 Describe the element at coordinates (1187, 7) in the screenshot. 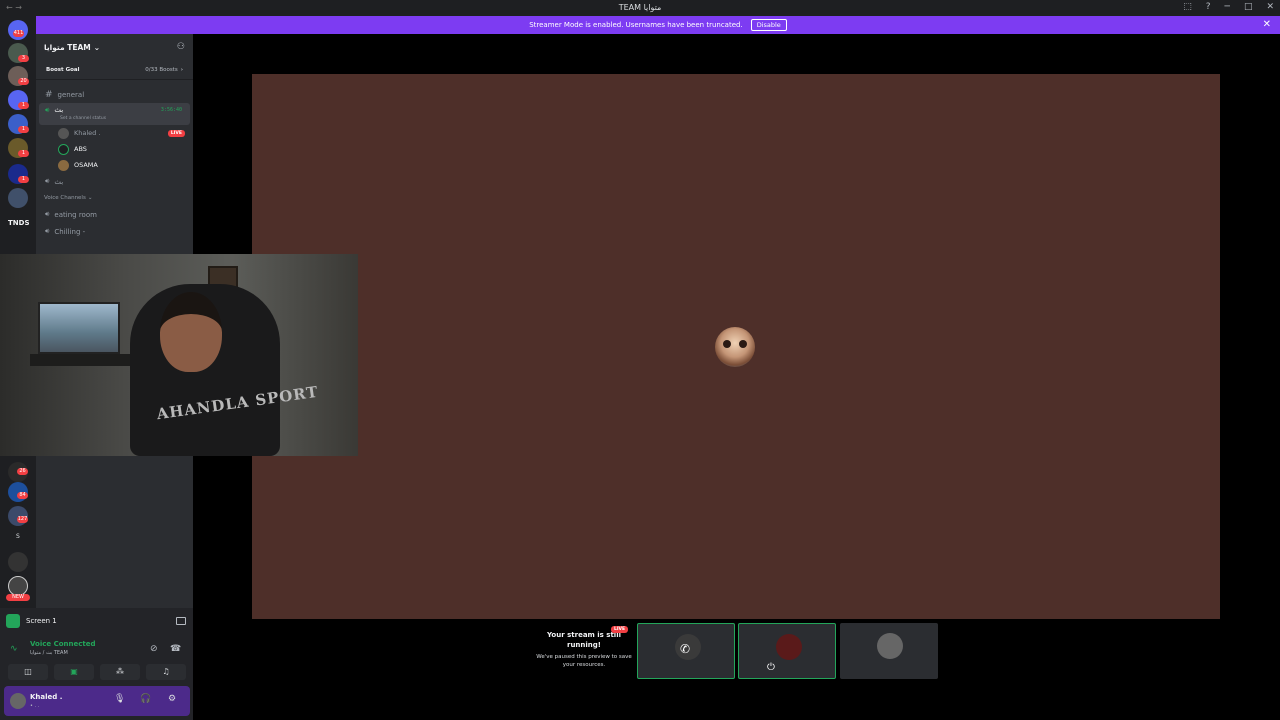

I see `inbox-icon: ⬚` at that location.